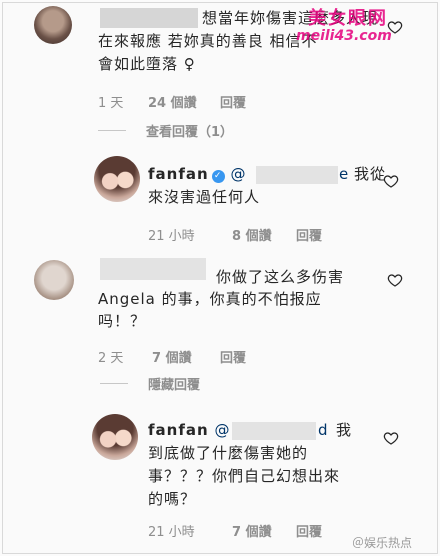 This screenshot has height=556, width=440. Describe the element at coordinates (280, 277) in the screenshot. I see `comment-text-line: 你做了这么多伤害` at that location.